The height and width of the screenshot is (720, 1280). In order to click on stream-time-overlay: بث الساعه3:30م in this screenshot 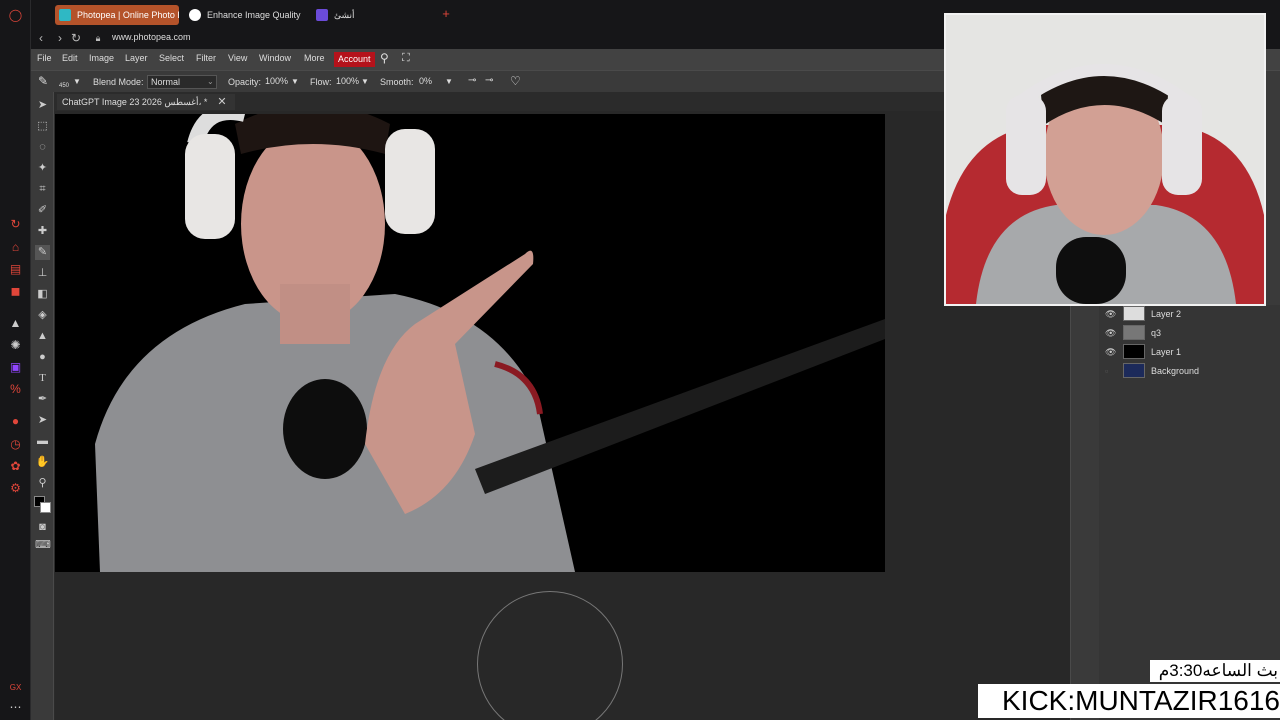, I will do `click(1215, 671)`.